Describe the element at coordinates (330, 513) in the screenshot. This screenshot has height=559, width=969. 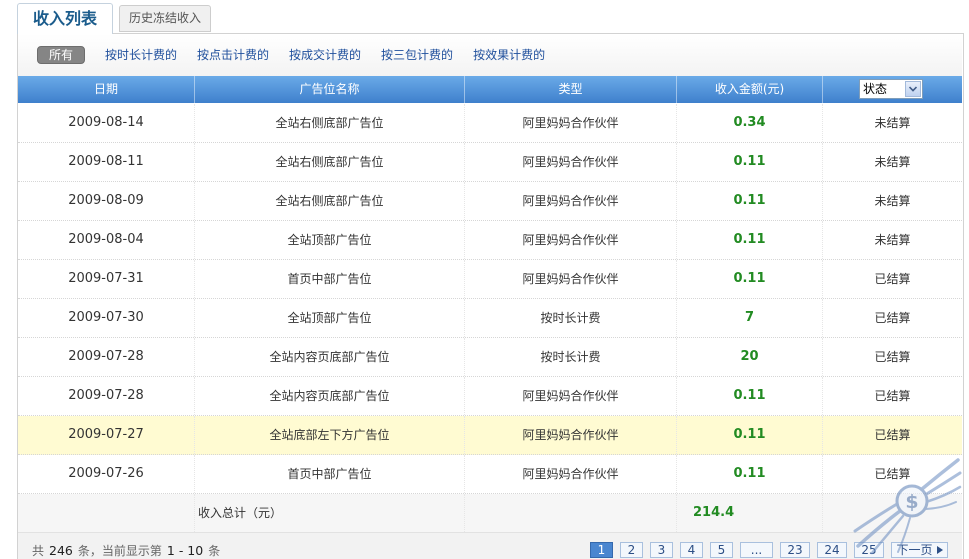
I see `total-label: 收入总计（元）` at that location.